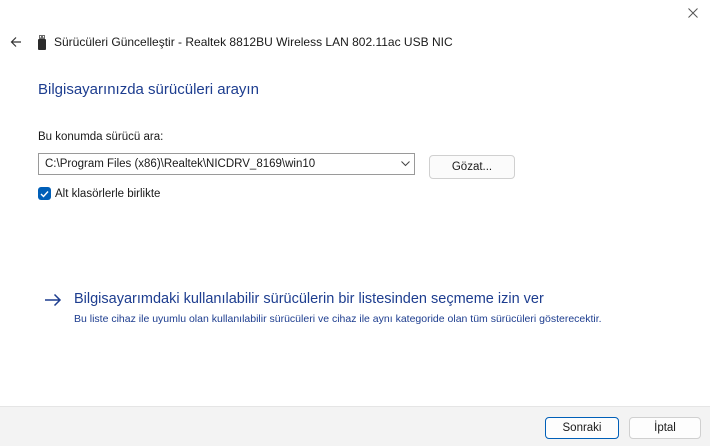  I want to click on include-subfolders-label: Alt klasörlerle birlikte, so click(107, 194).